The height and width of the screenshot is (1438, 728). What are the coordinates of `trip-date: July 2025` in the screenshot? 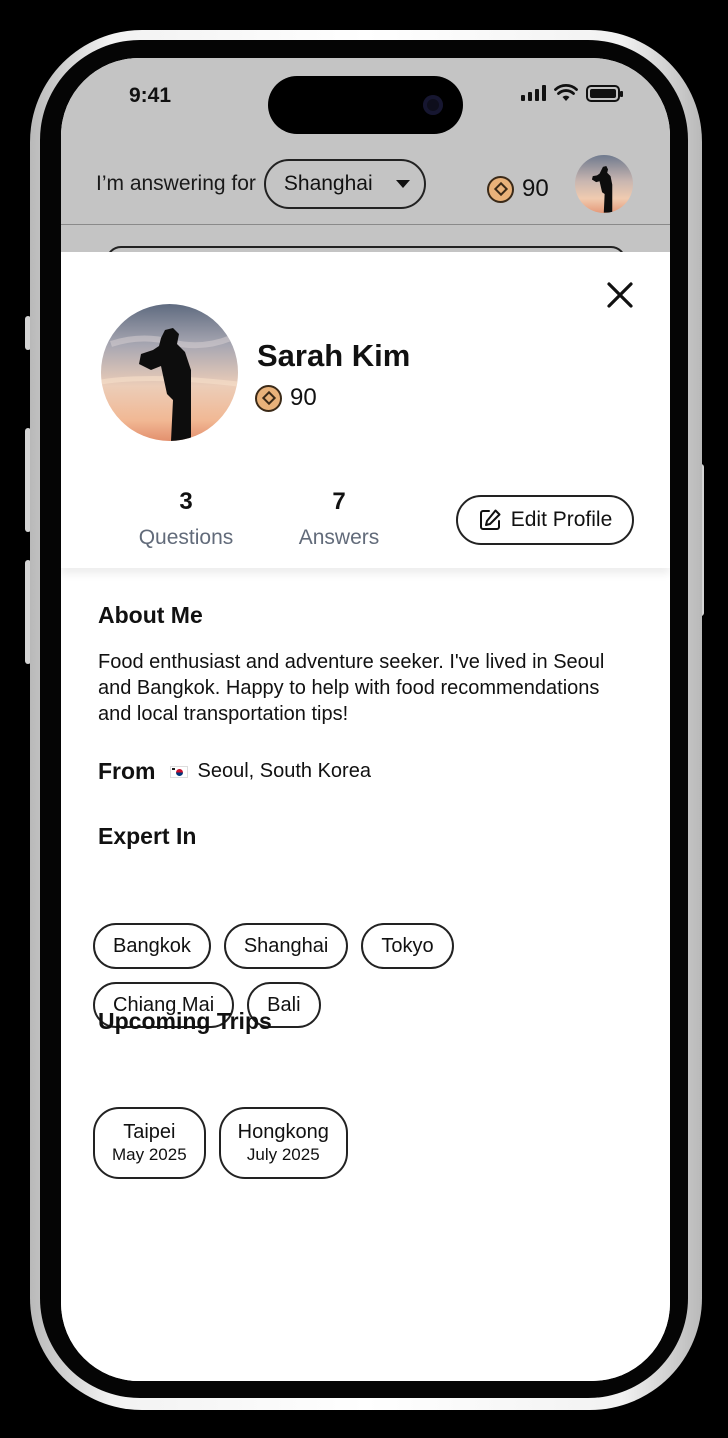 It's located at (283, 1154).